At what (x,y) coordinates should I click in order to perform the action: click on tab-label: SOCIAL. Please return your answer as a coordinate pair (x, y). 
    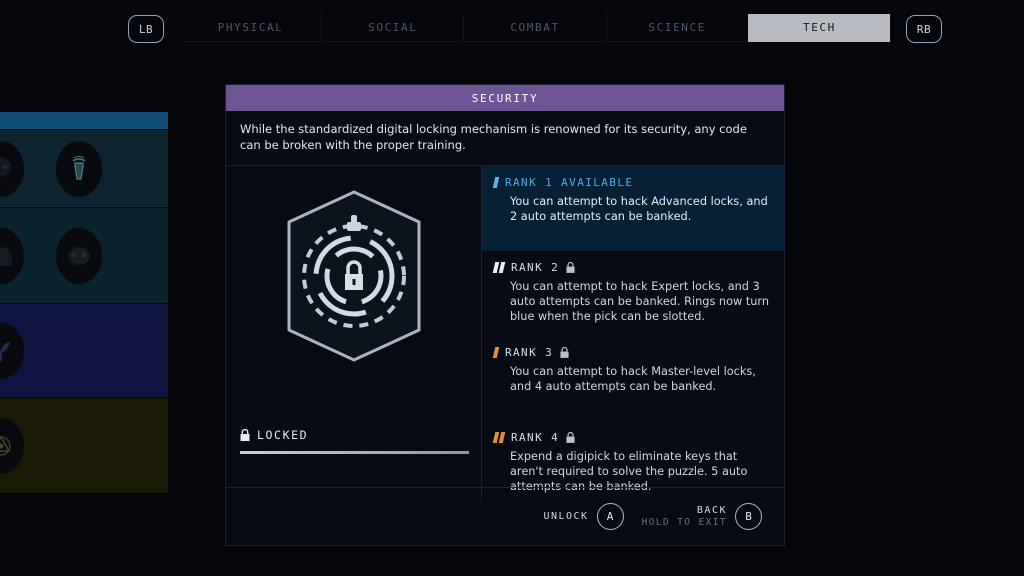
    Looking at the image, I should click on (393, 27).